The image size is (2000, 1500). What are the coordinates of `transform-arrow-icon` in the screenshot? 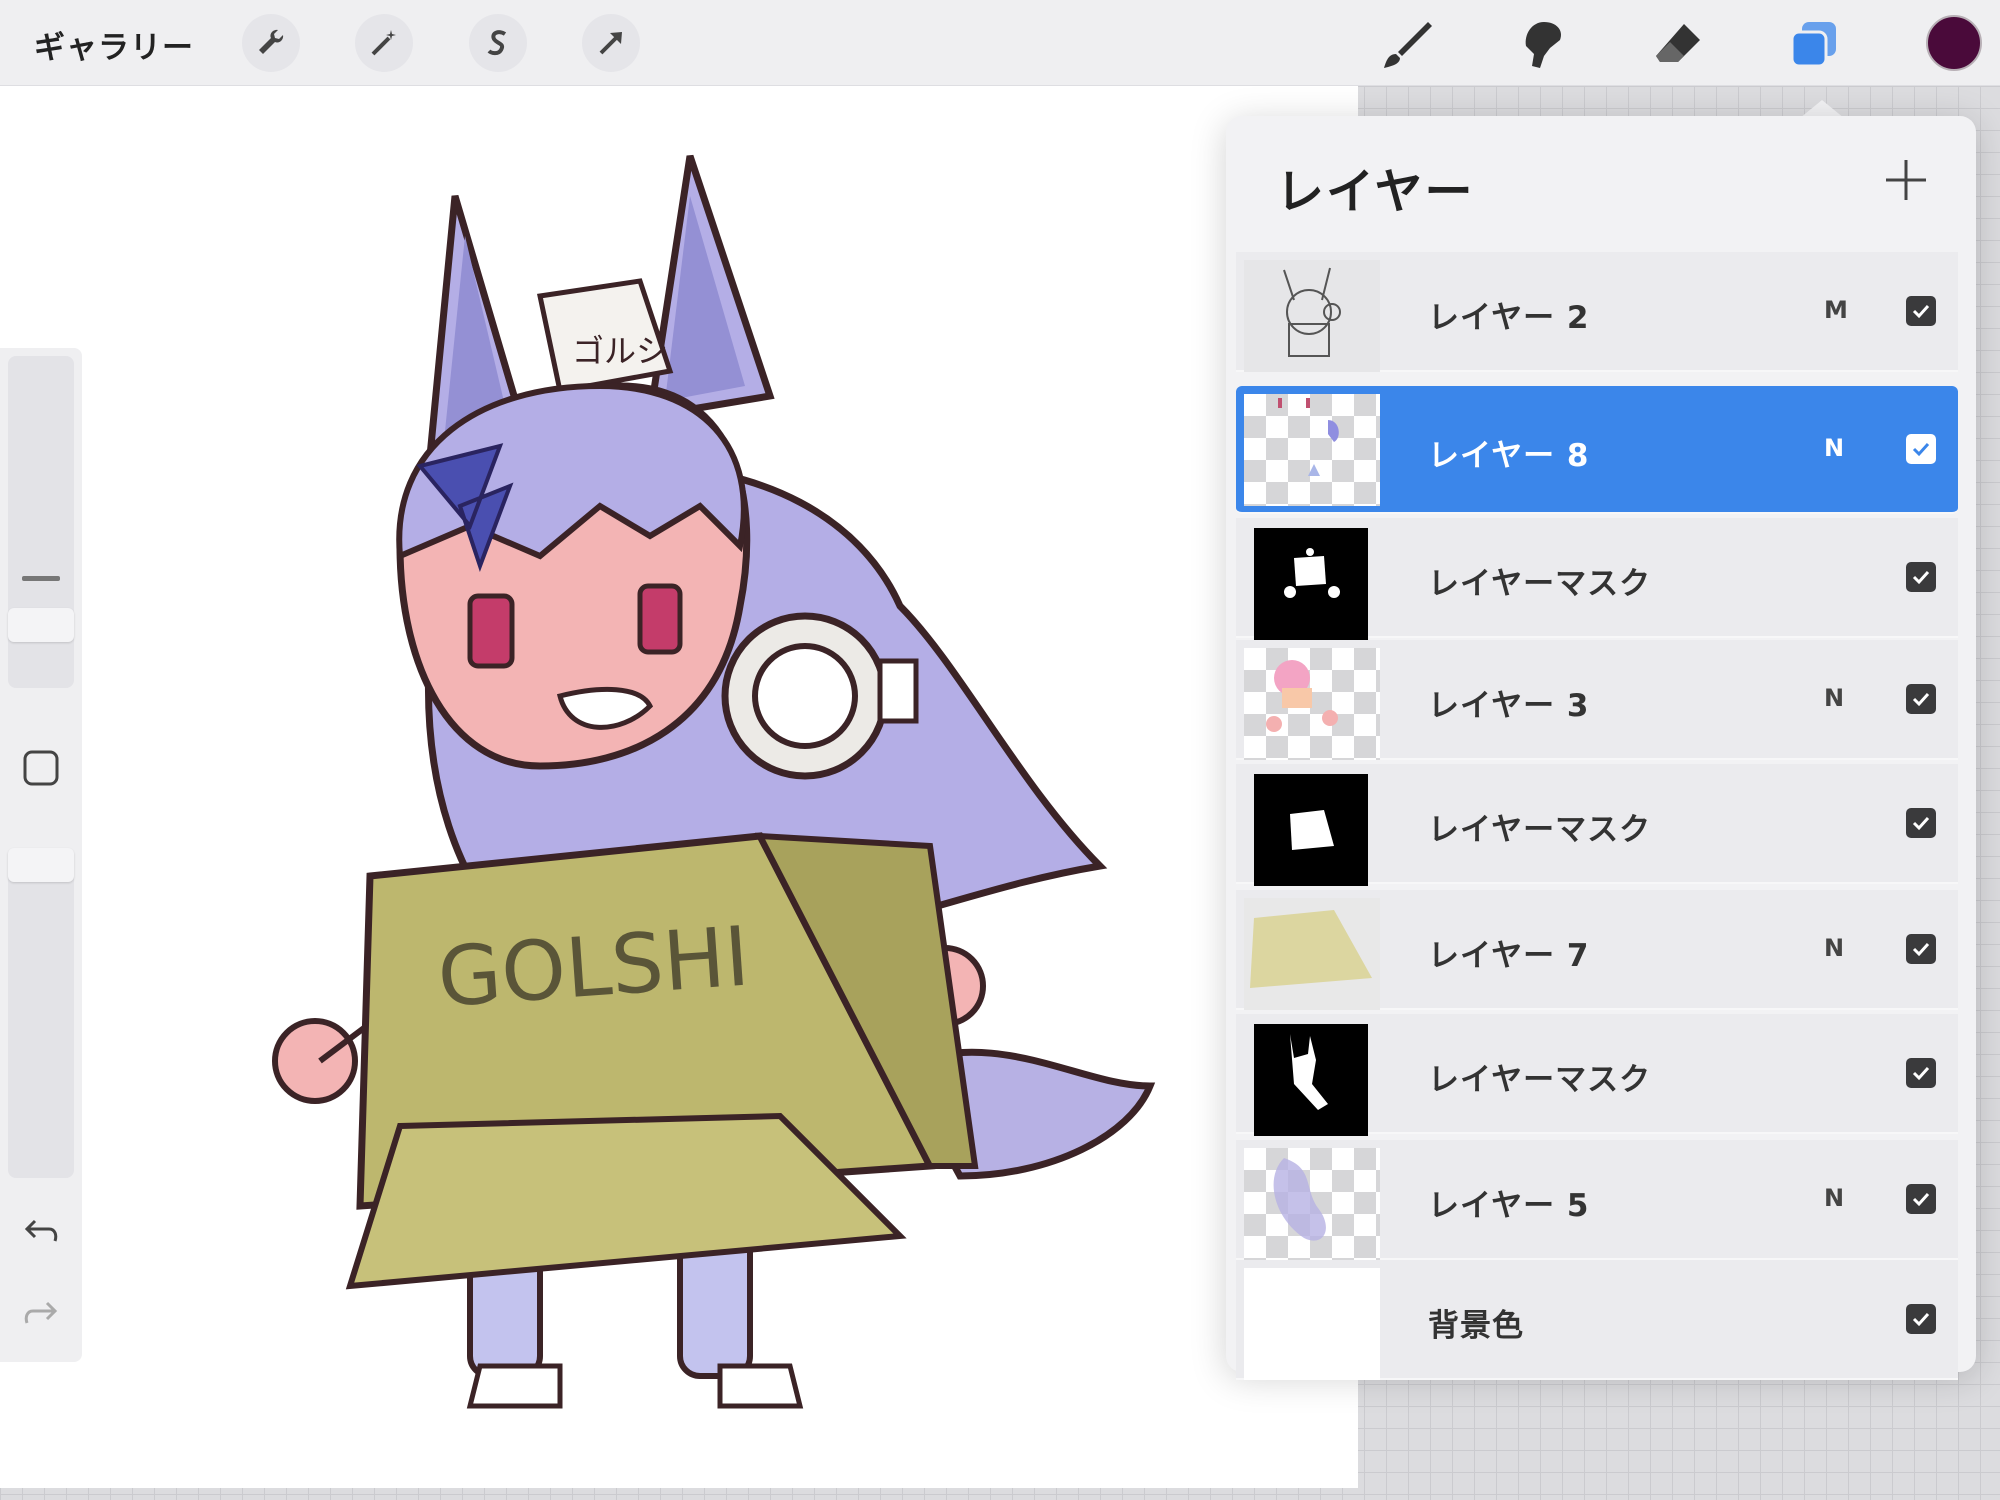 It's located at (610, 43).